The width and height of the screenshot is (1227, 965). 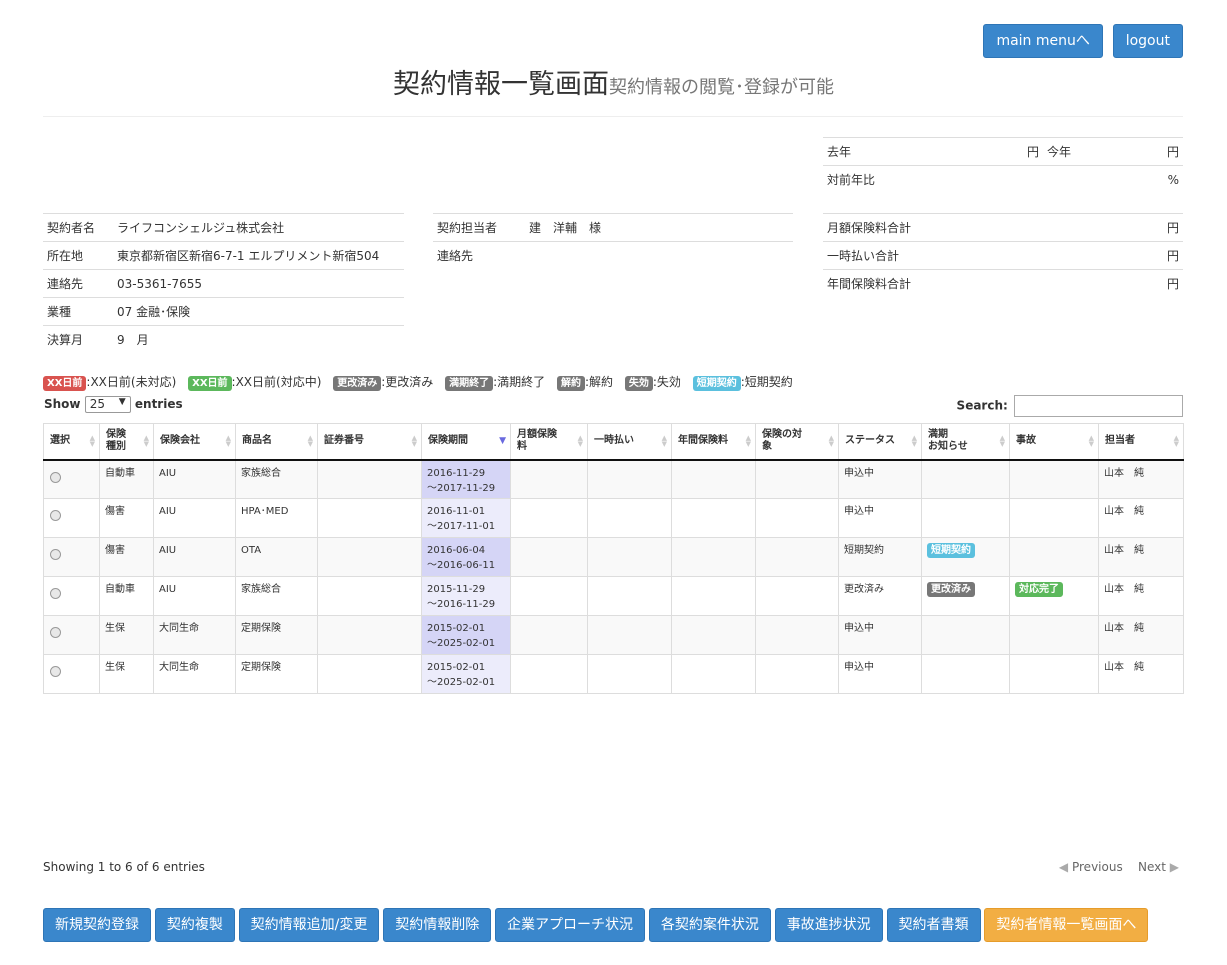 What do you see at coordinates (1054, 442) in the screenshot?
I see `column-header-accident: 事故 ▲ ▼` at bounding box center [1054, 442].